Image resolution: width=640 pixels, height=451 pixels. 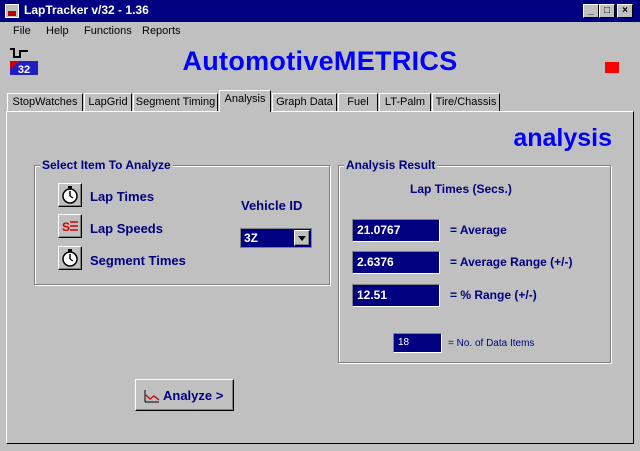 I want to click on close-button: ×, so click(x=625, y=11).